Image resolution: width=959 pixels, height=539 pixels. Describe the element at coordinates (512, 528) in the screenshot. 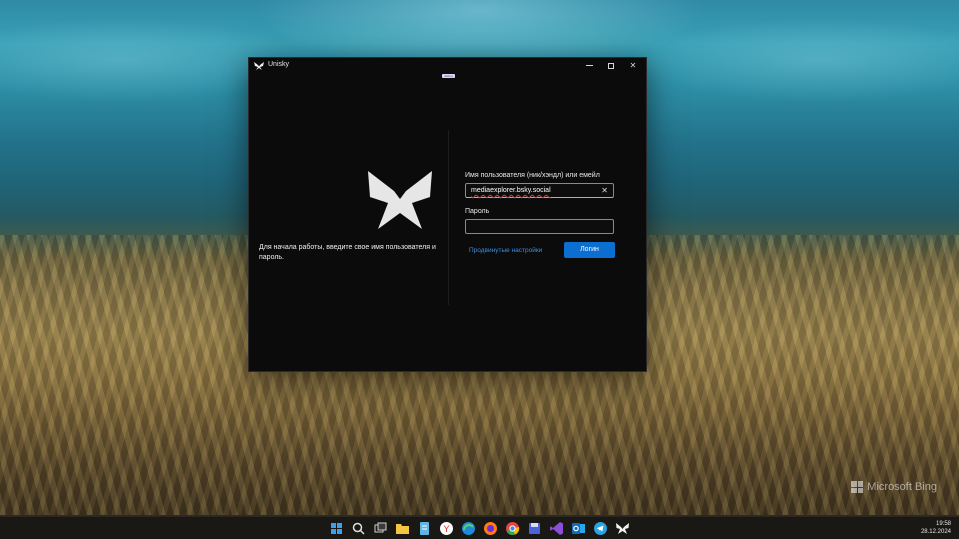

I see `chrome-icon` at that location.